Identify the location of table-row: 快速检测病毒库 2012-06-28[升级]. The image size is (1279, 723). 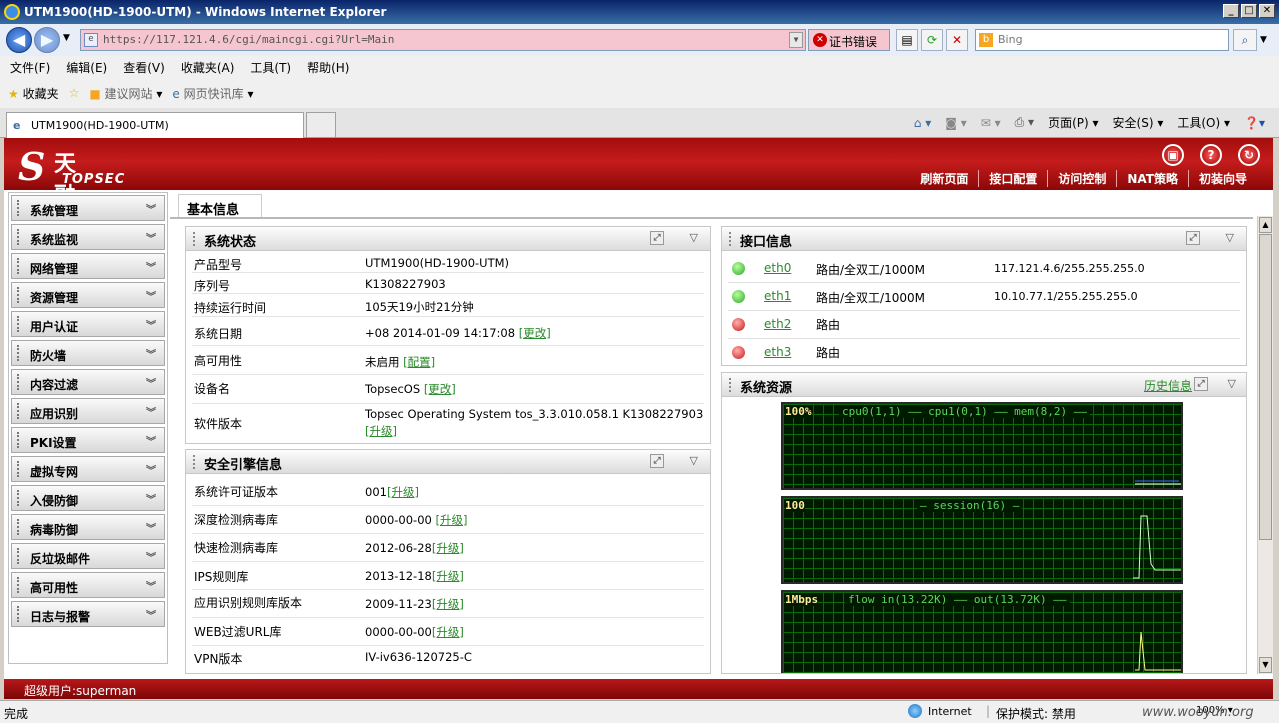
(448, 548).